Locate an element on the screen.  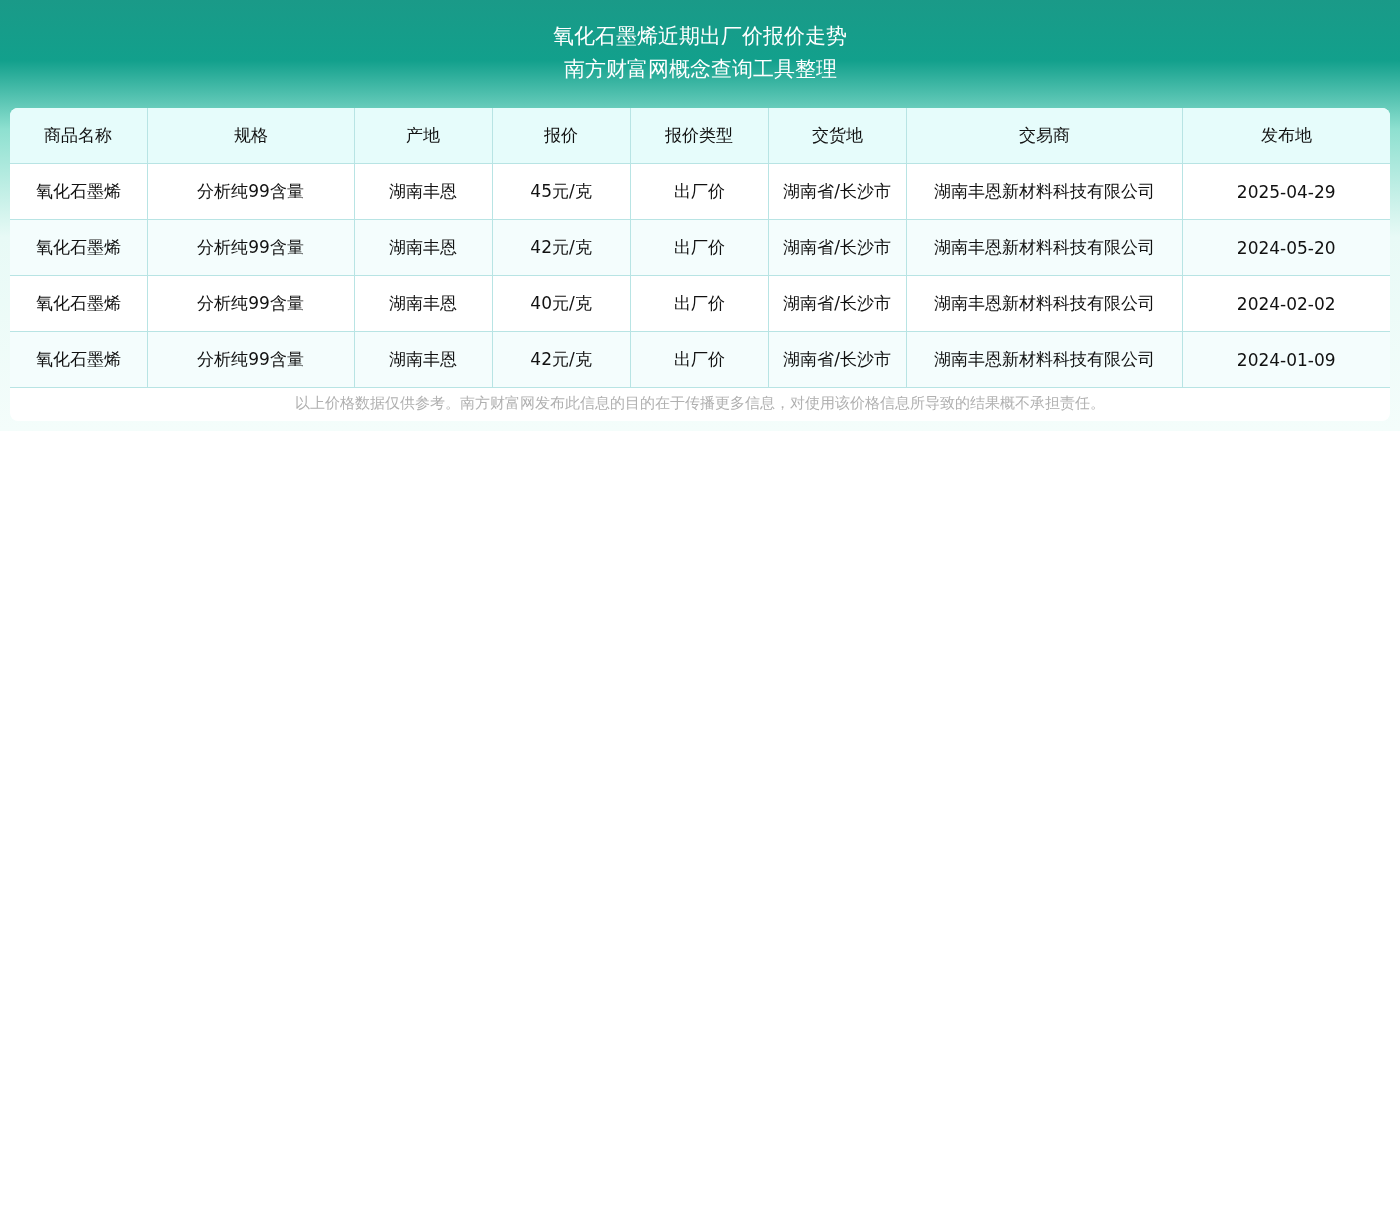
column-header: 产地 is located at coordinates (423, 136).